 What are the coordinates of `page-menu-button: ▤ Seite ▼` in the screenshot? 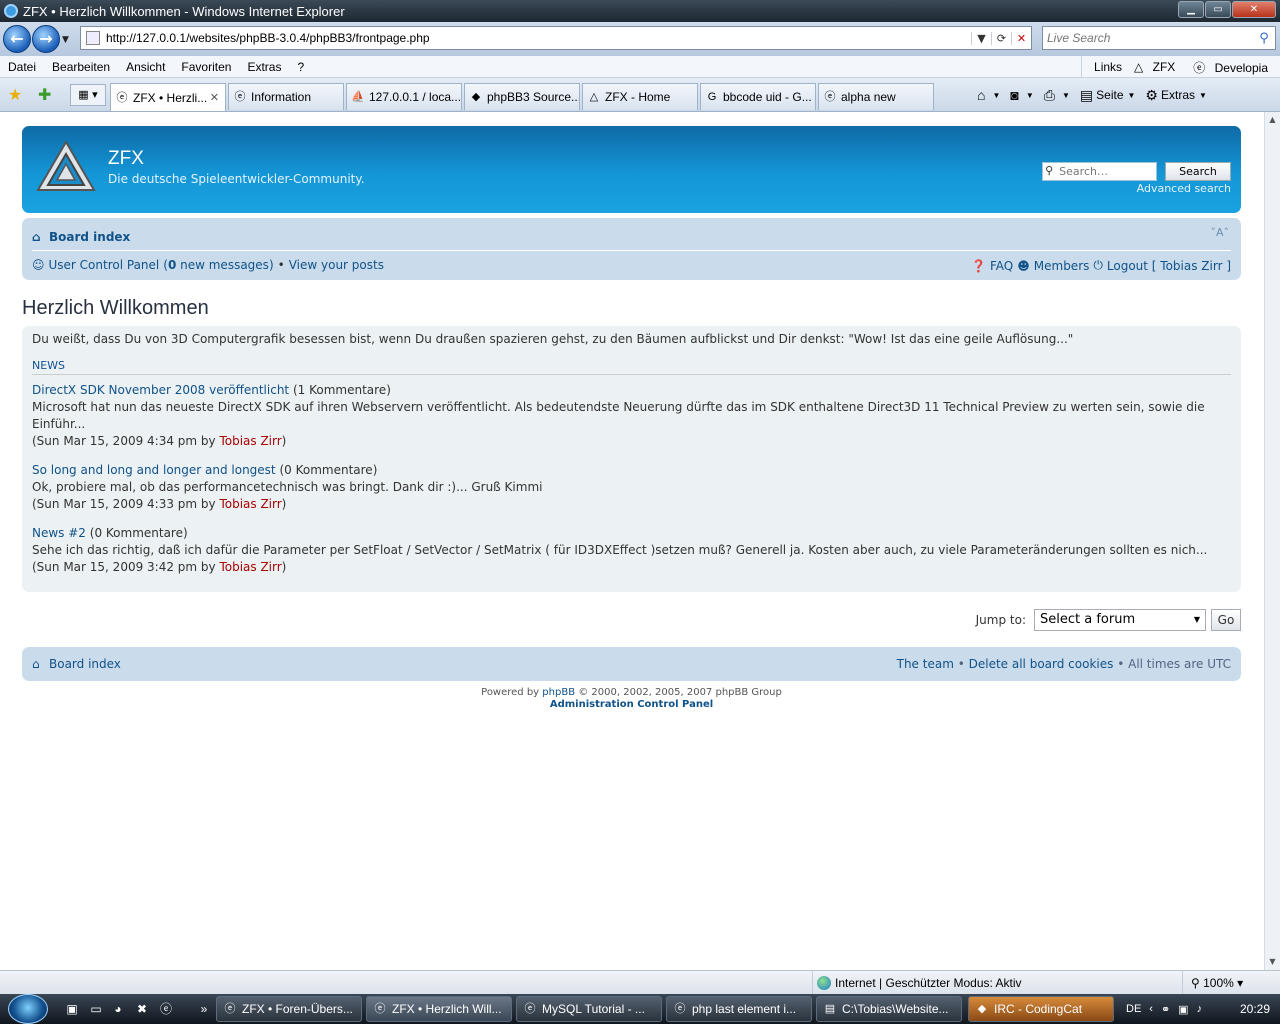 It's located at (1108, 95).